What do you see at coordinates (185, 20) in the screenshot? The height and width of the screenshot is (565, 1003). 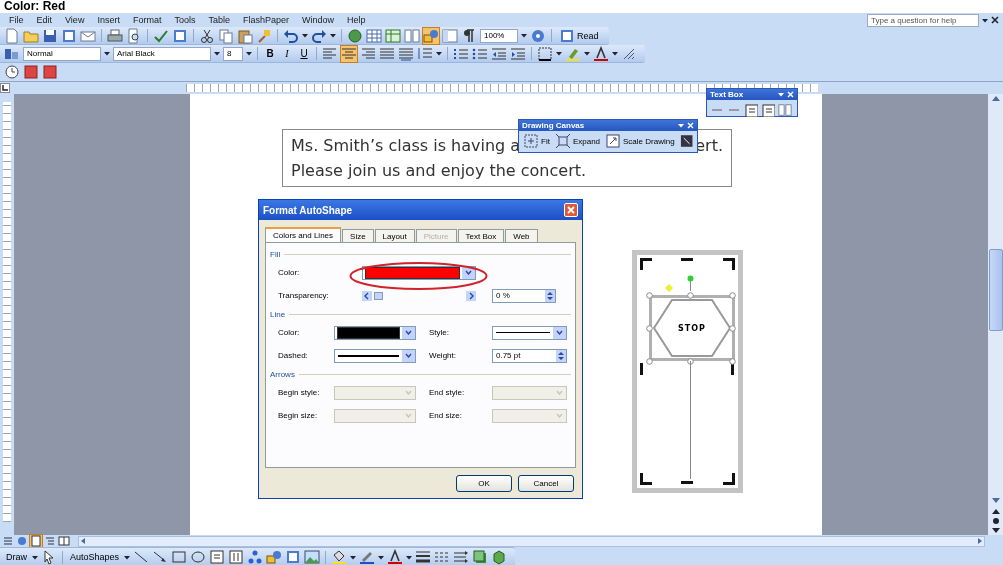 I see `menu-item: Tools` at bounding box center [185, 20].